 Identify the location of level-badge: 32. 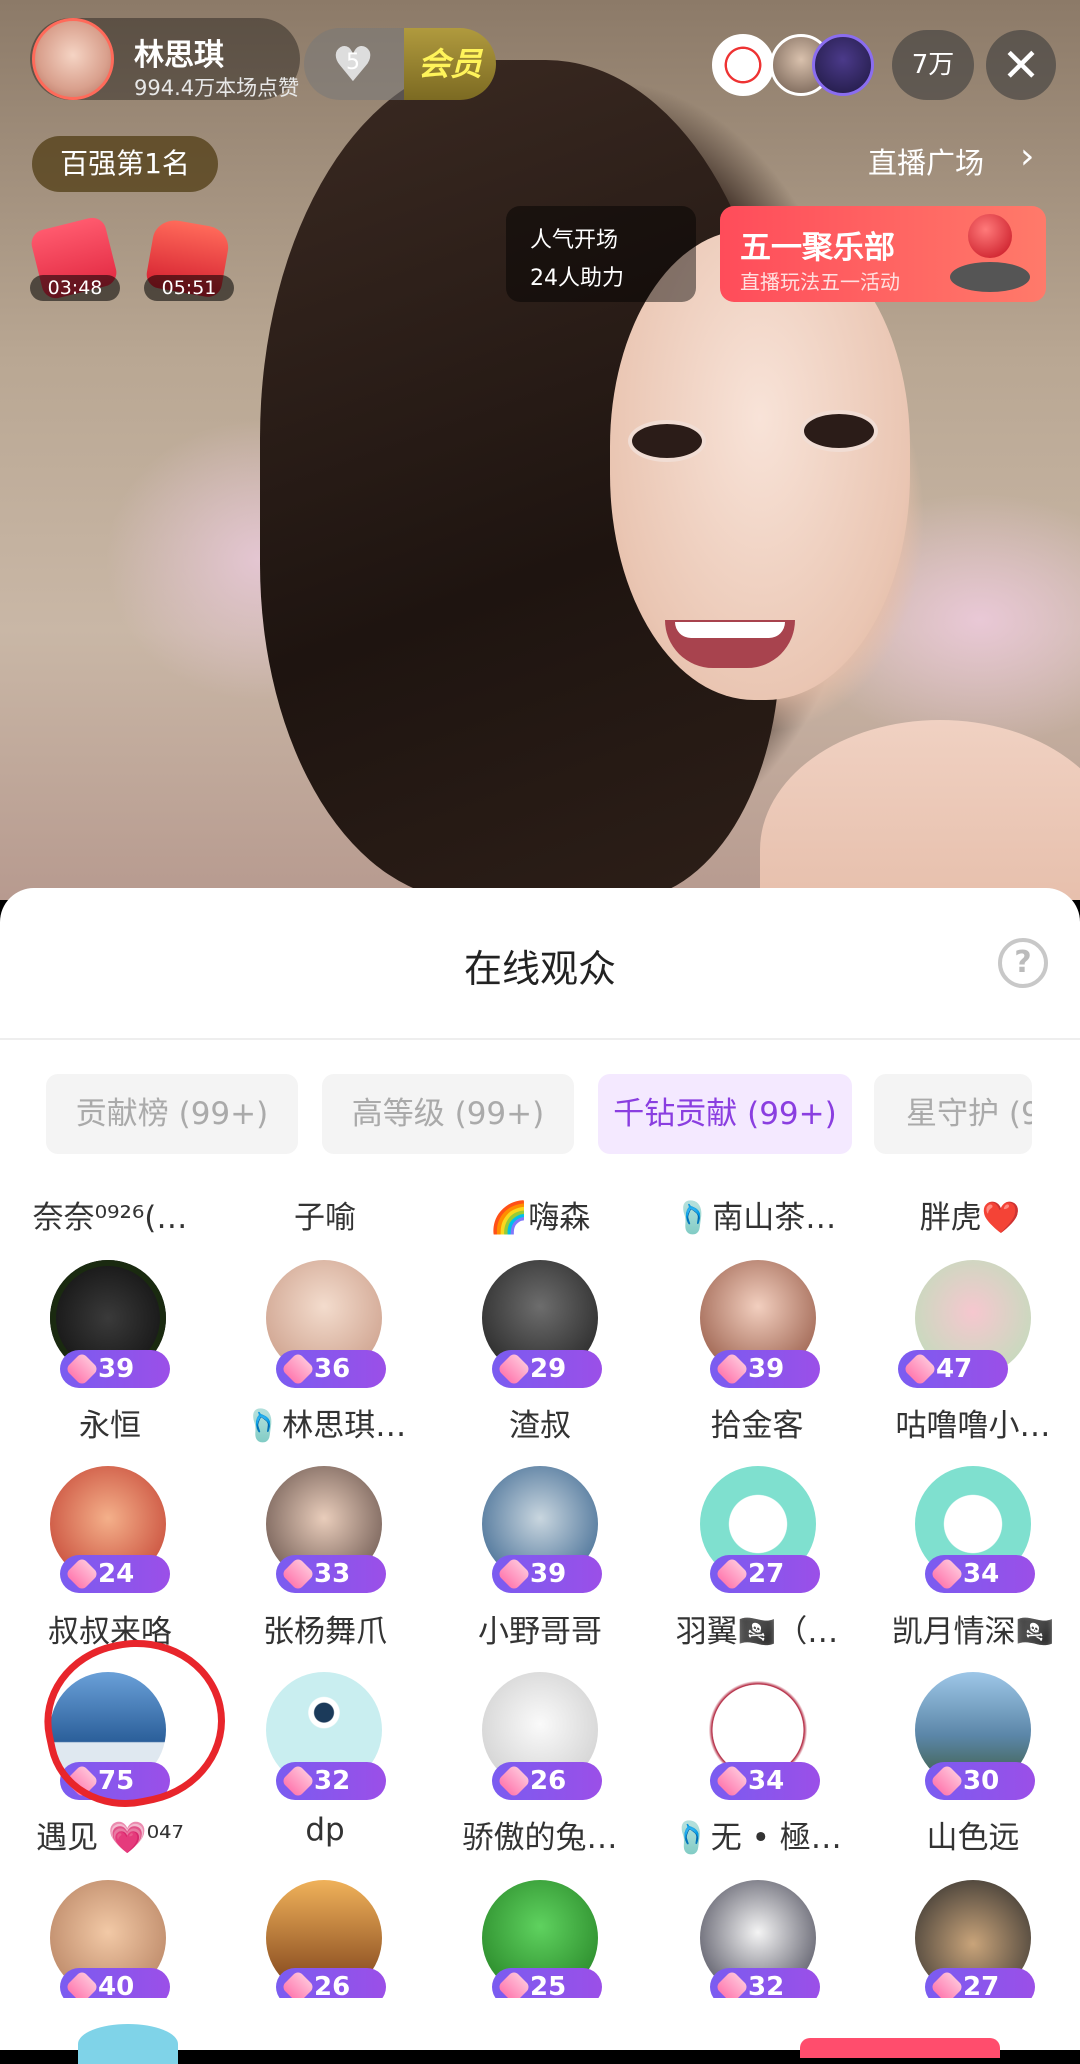
(331, 1781).